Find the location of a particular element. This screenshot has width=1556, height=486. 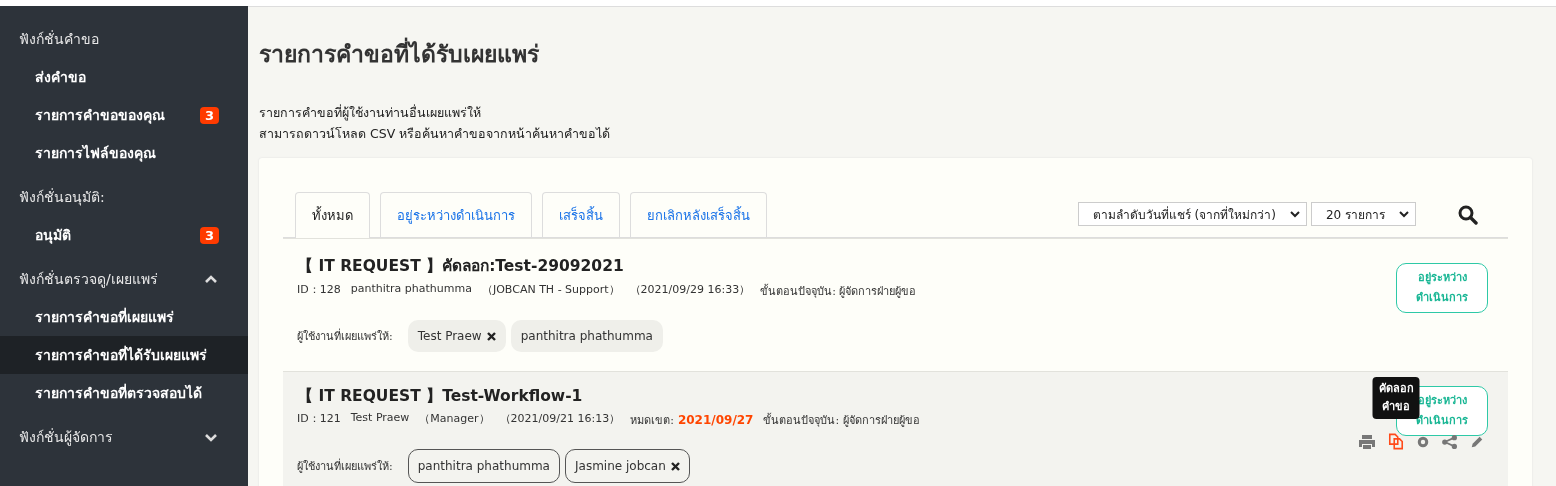

deadline-label: หมดเขต: is located at coordinates (652, 421).